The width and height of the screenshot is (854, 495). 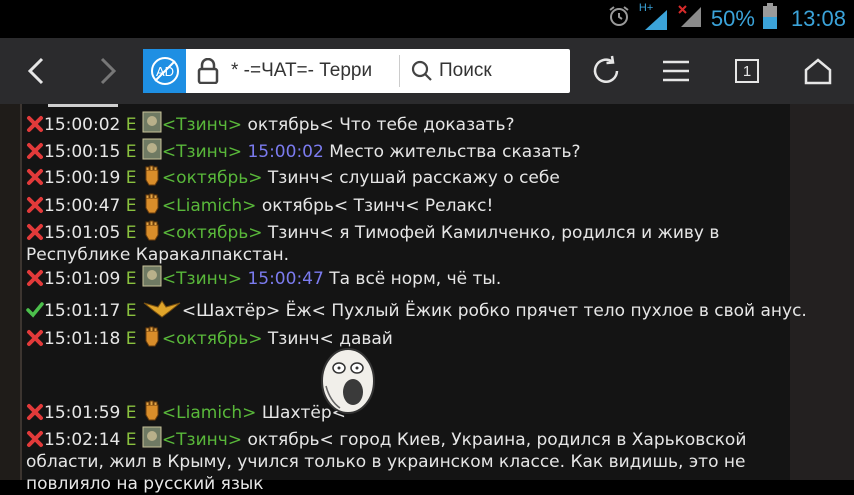 I want to click on home-icon, so click(x=818, y=71).